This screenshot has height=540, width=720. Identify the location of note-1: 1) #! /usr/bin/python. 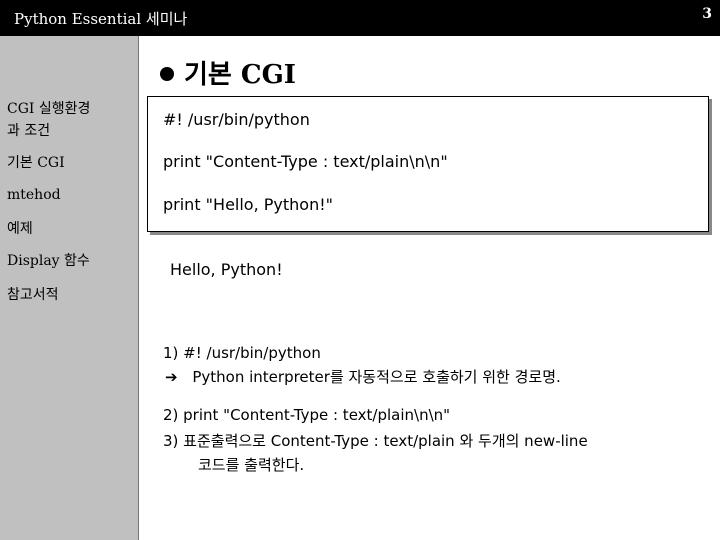
(242, 353).